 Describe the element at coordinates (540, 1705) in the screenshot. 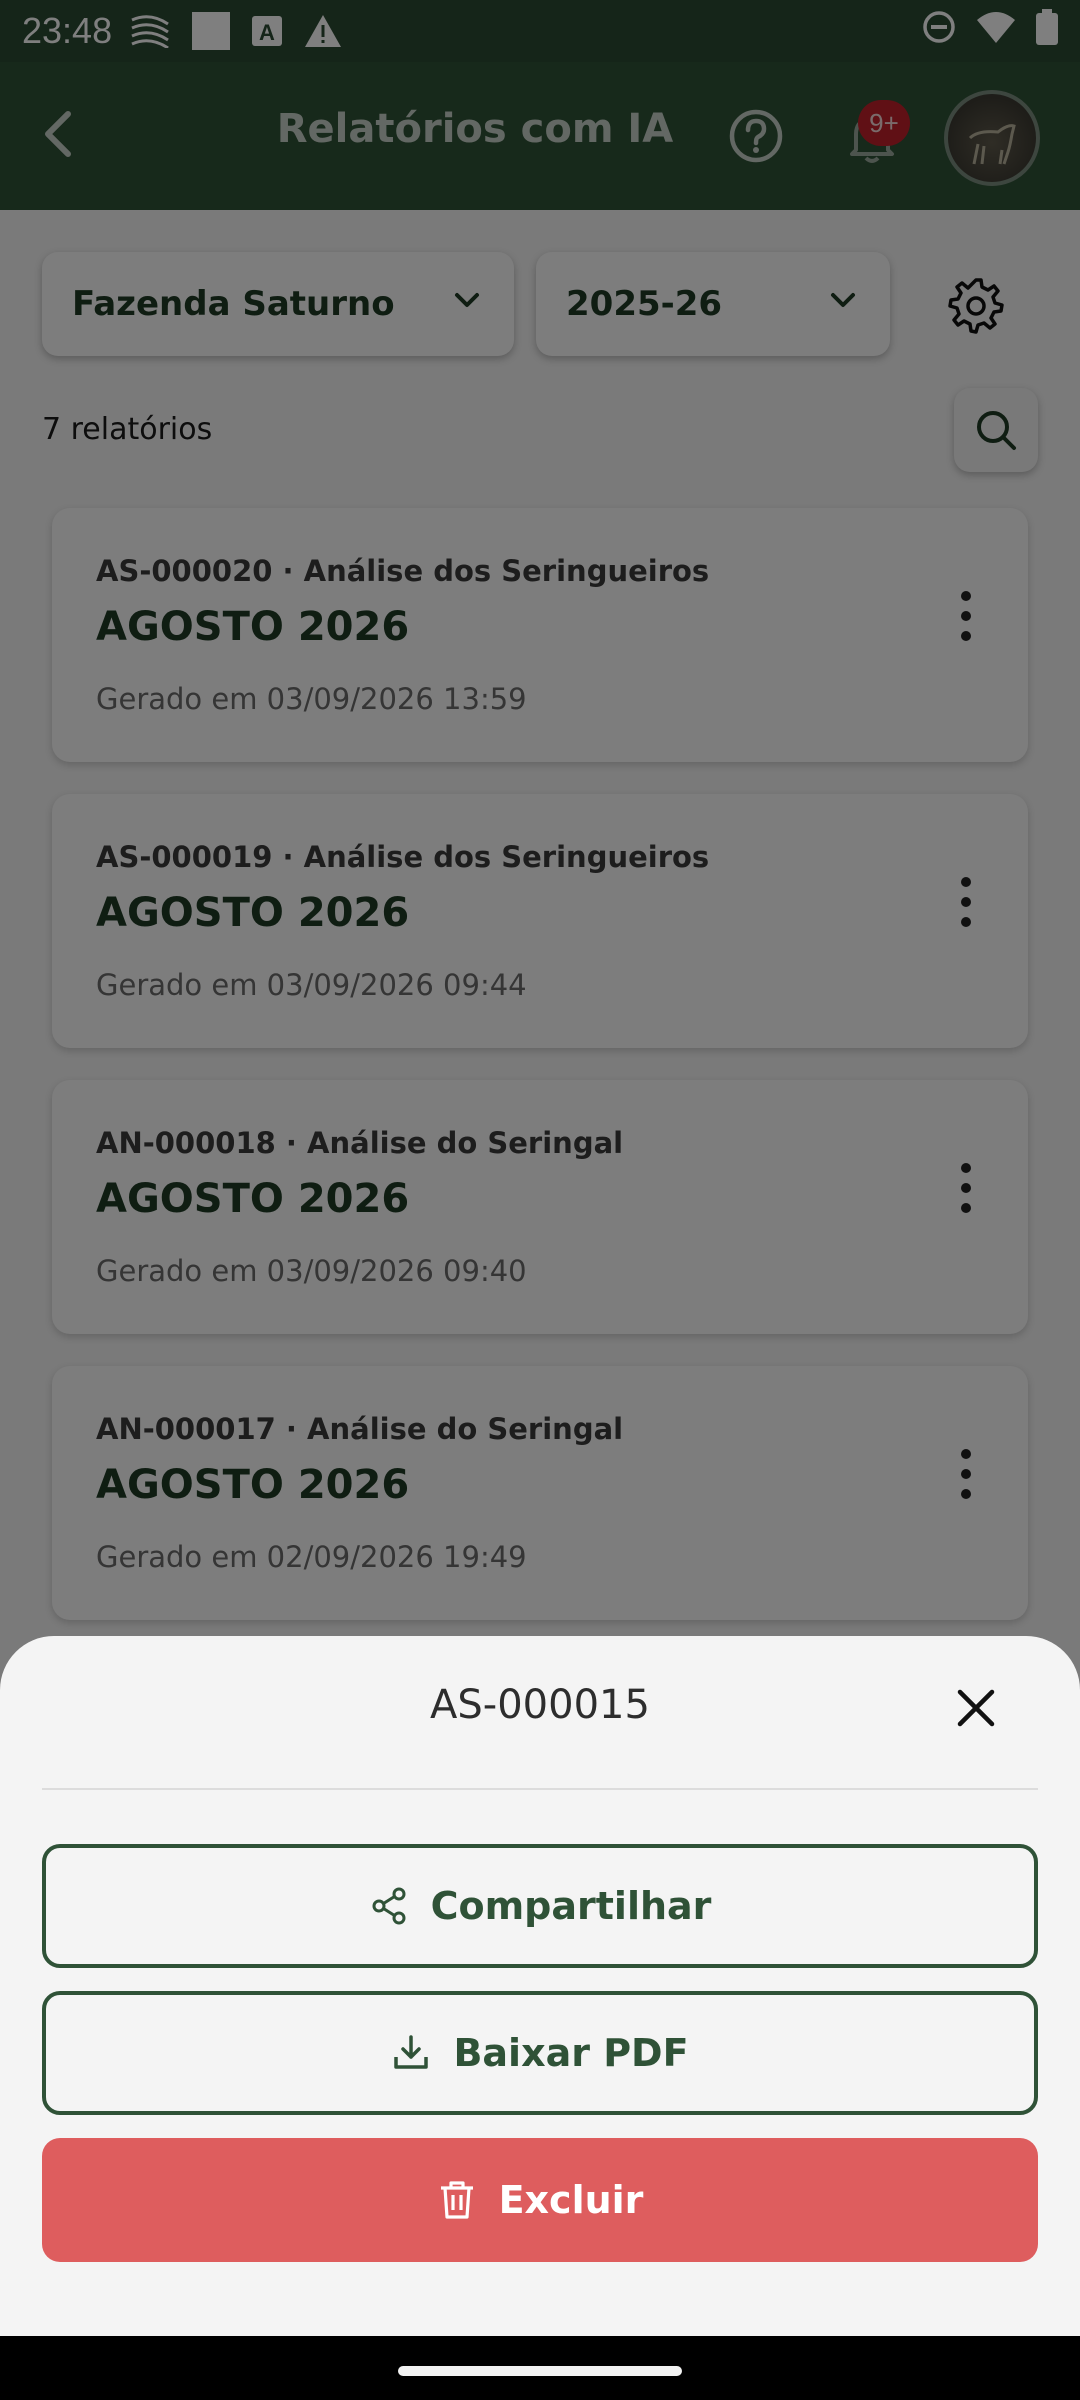

I see `sheet-title: AS-000015` at that location.